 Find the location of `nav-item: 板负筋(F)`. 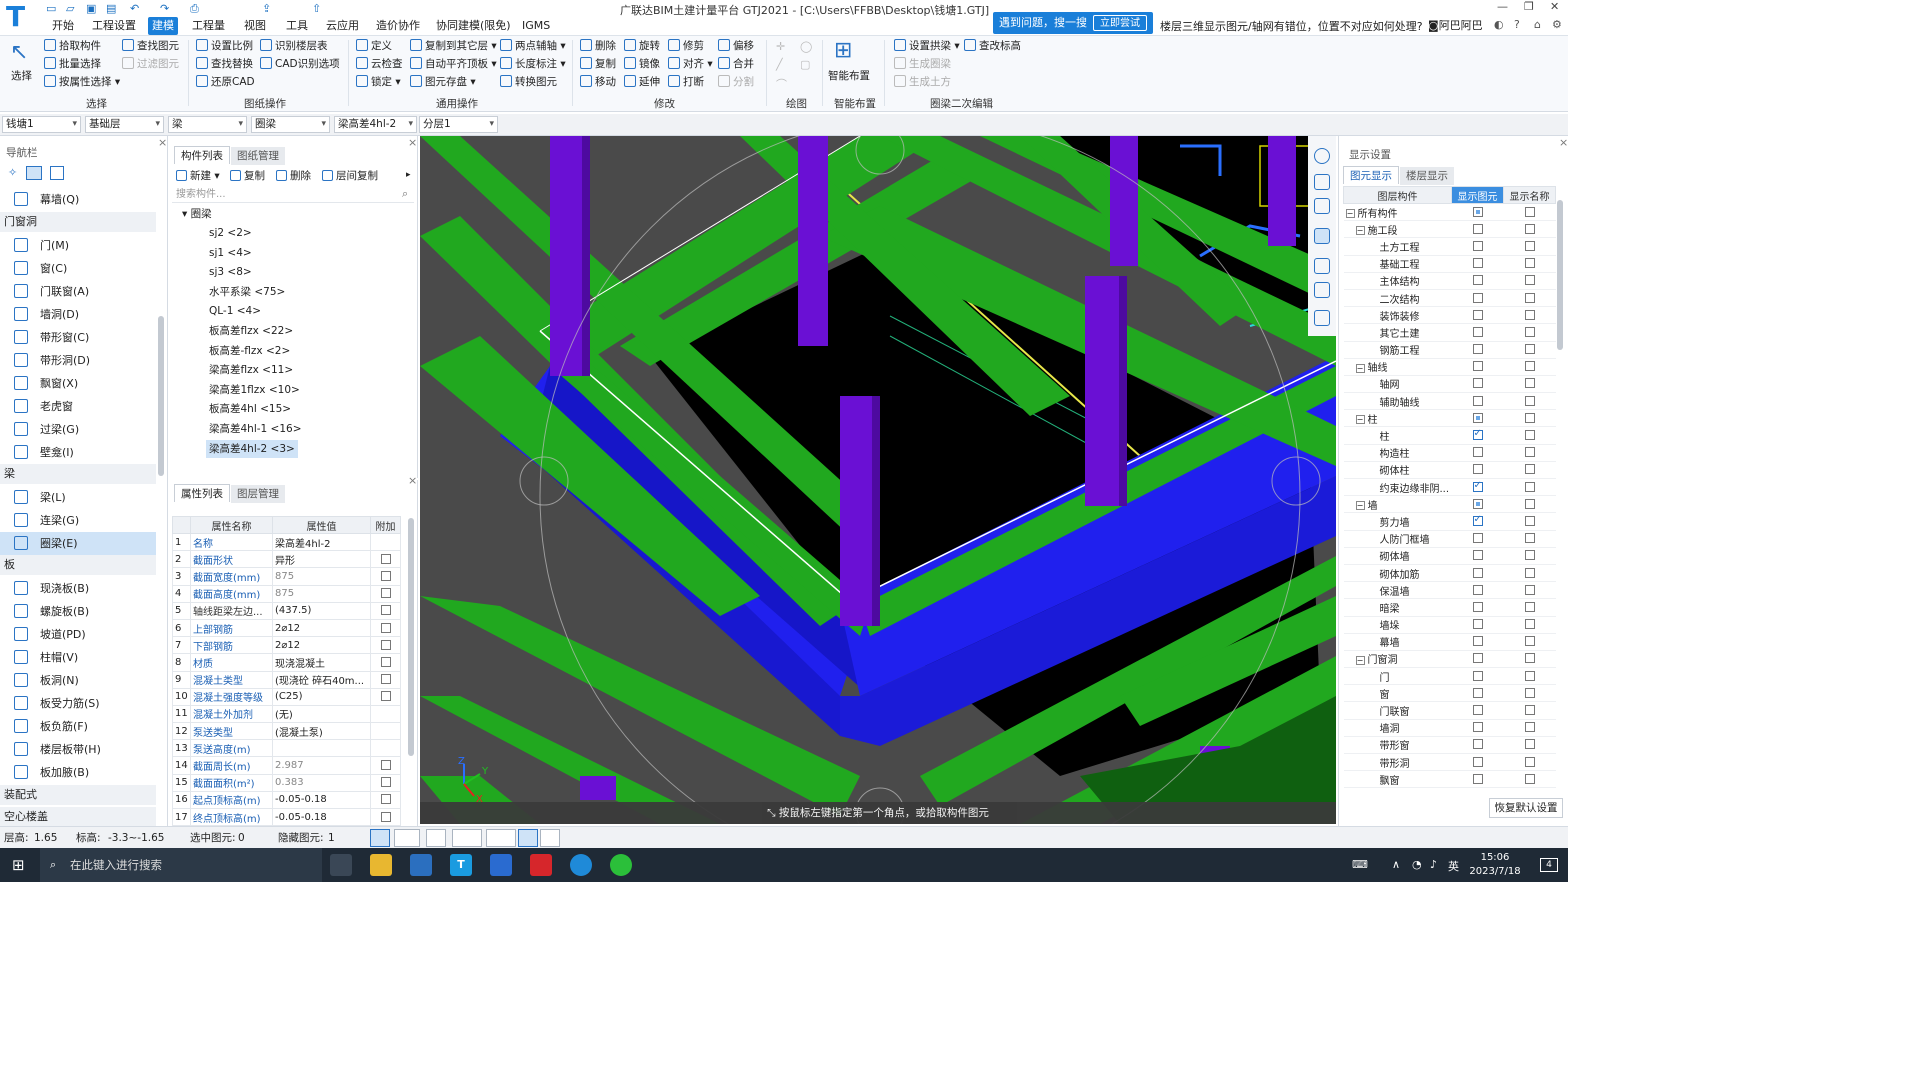

nav-item: 板负筋(F) is located at coordinates (78, 726).